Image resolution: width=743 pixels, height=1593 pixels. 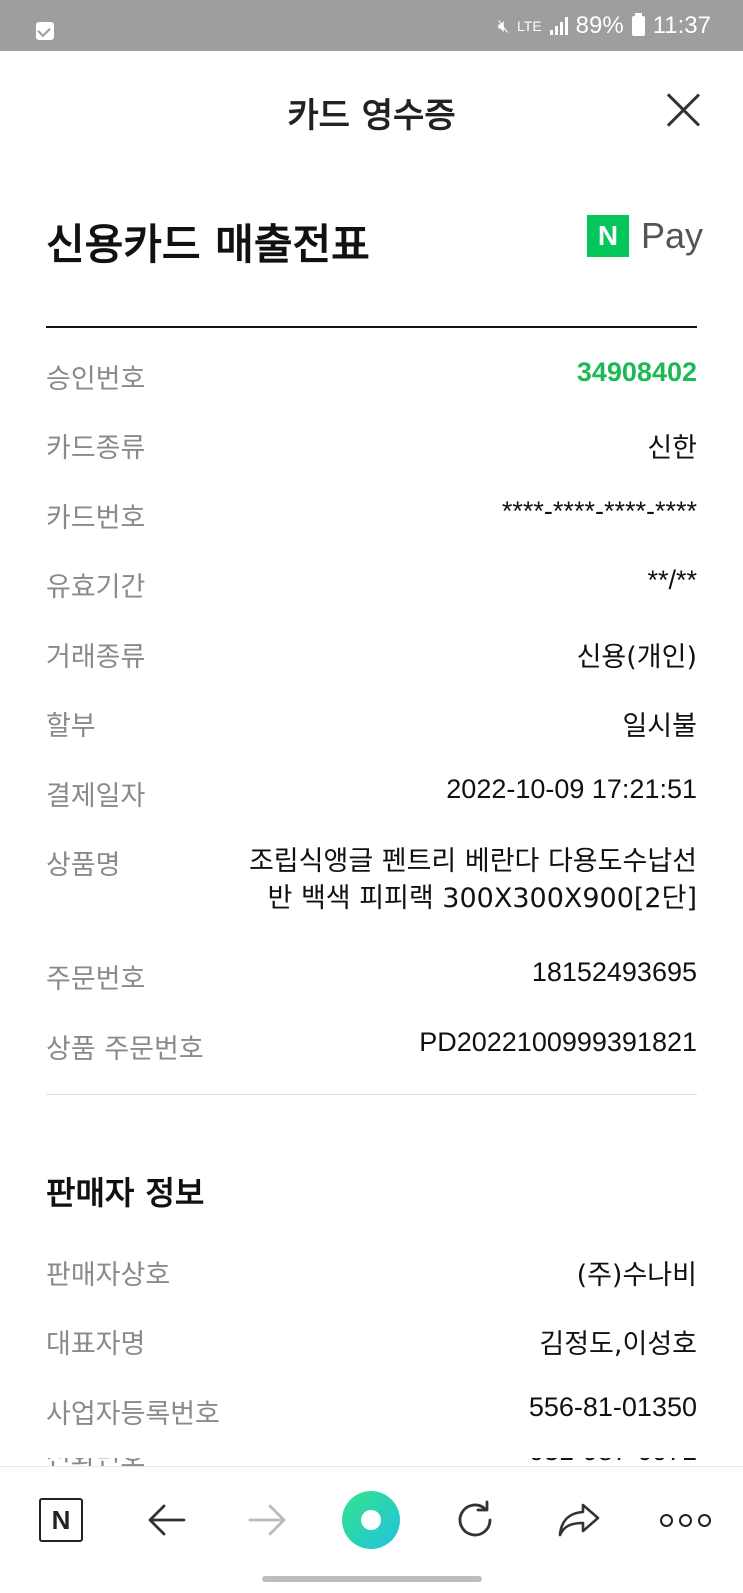 What do you see at coordinates (372, 1579) in the screenshot?
I see `home-indicator` at bounding box center [372, 1579].